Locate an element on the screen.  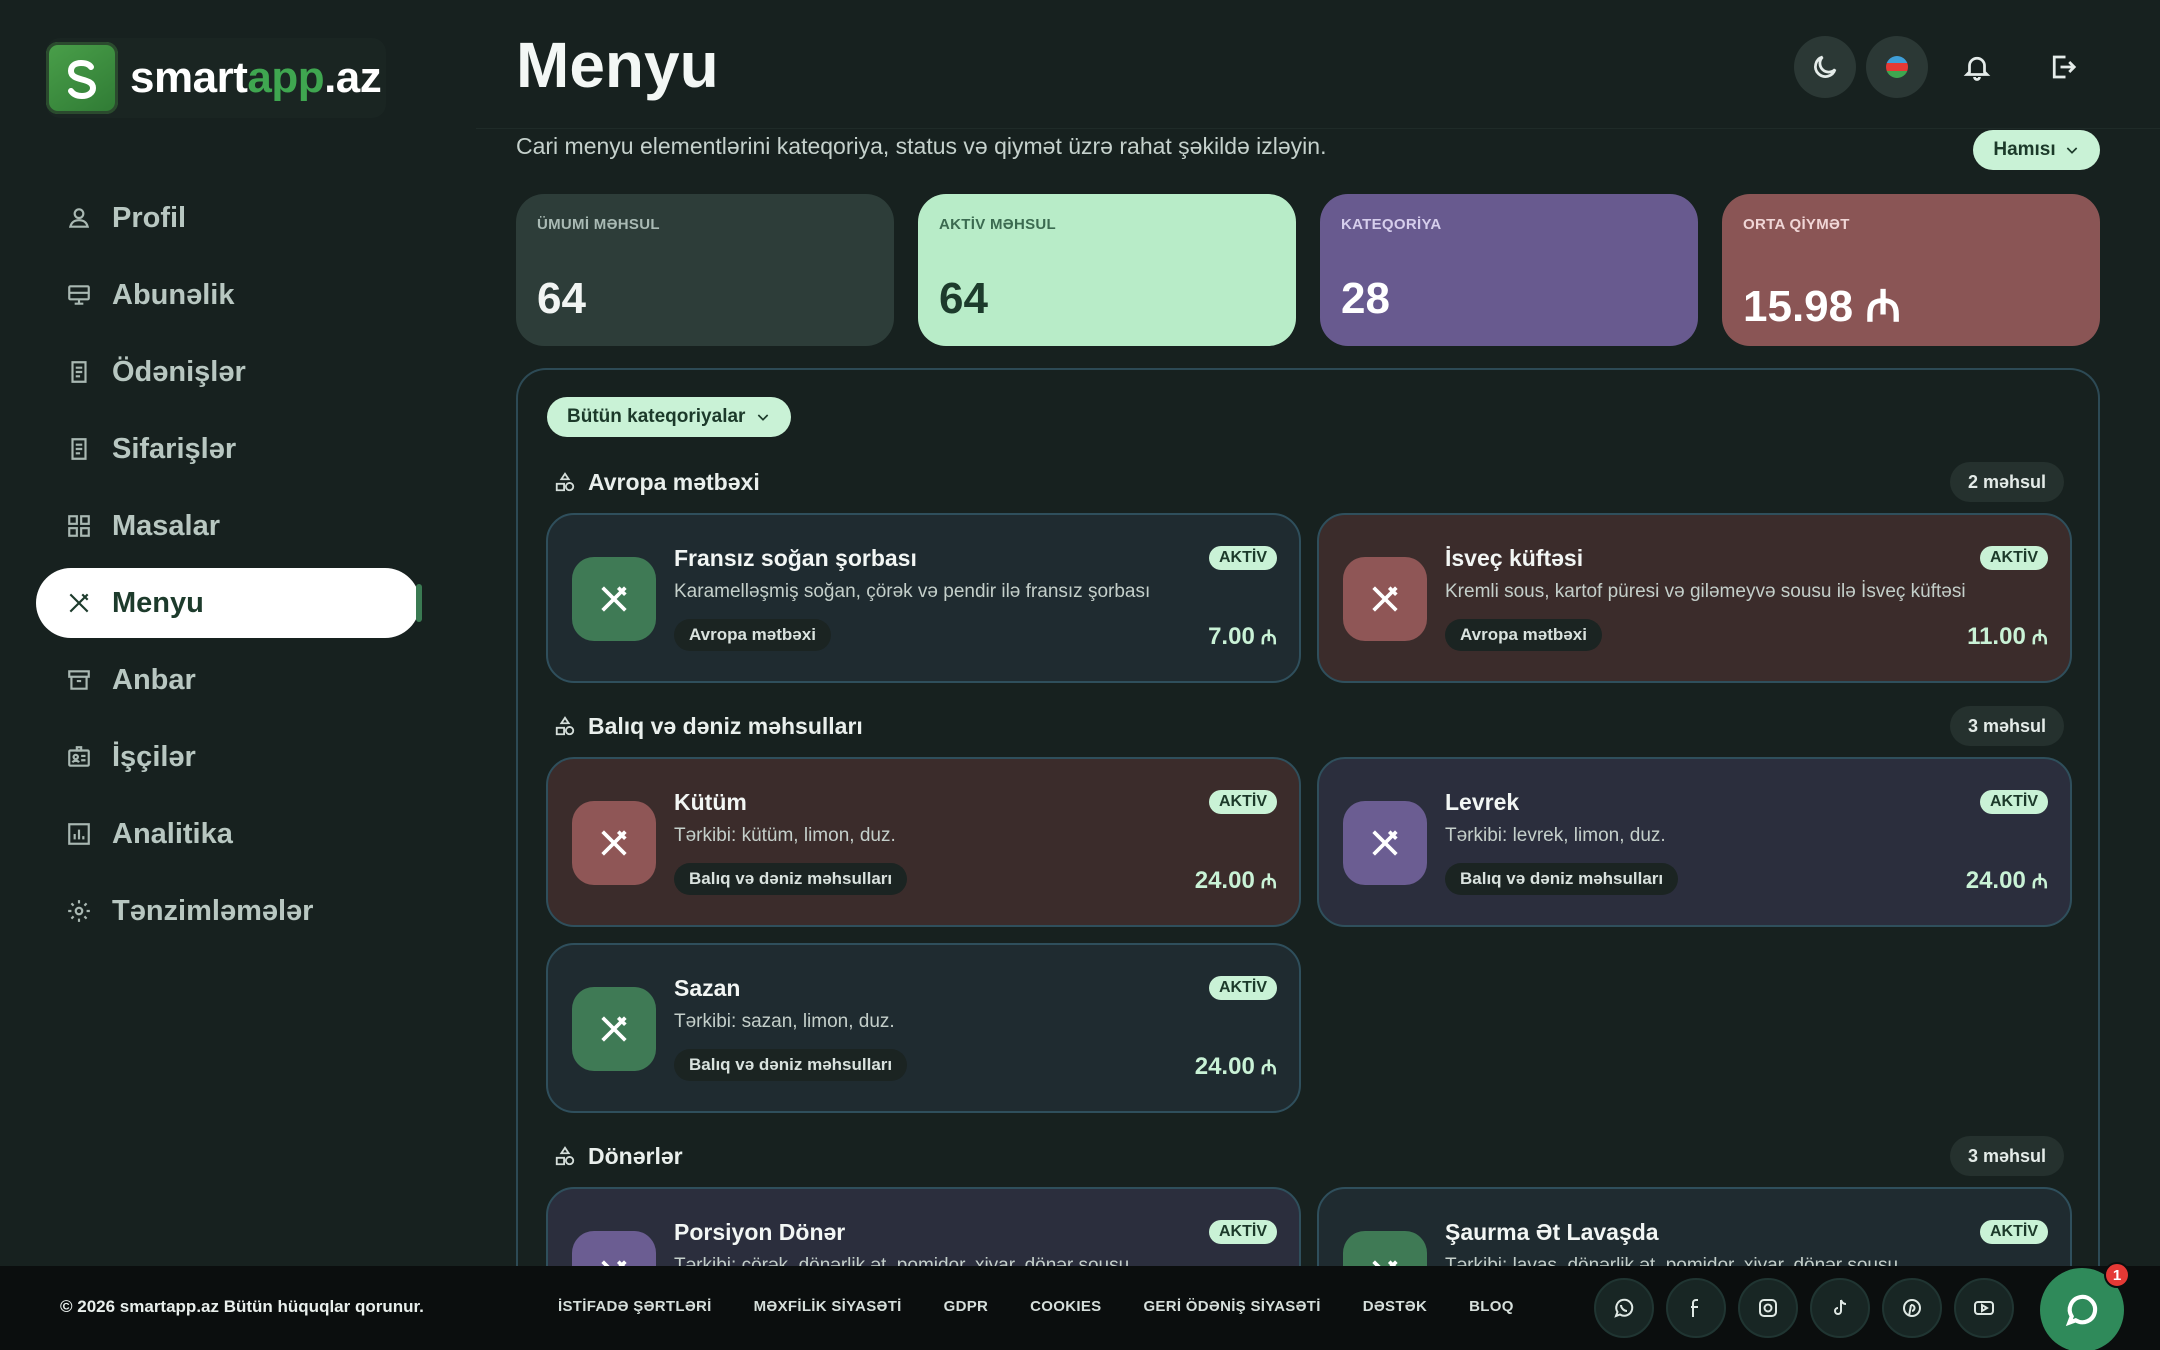
sidebar-item-label: Abunəlik is located at coordinates (173, 294).